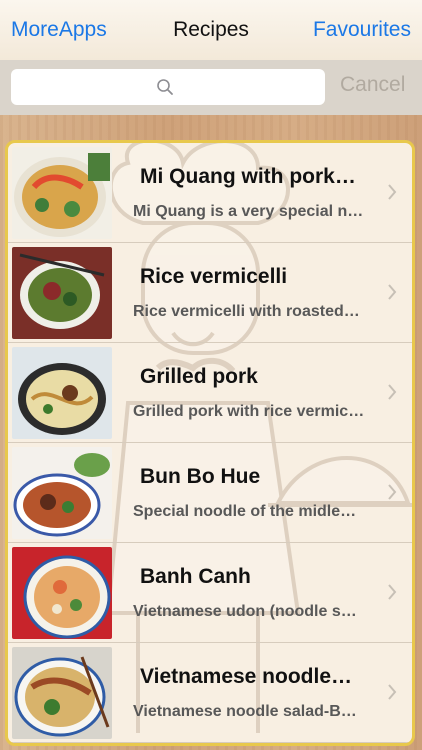  Describe the element at coordinates (199, 376) in the screenshot. I see `recipe-title: Grilled pork` at that location.